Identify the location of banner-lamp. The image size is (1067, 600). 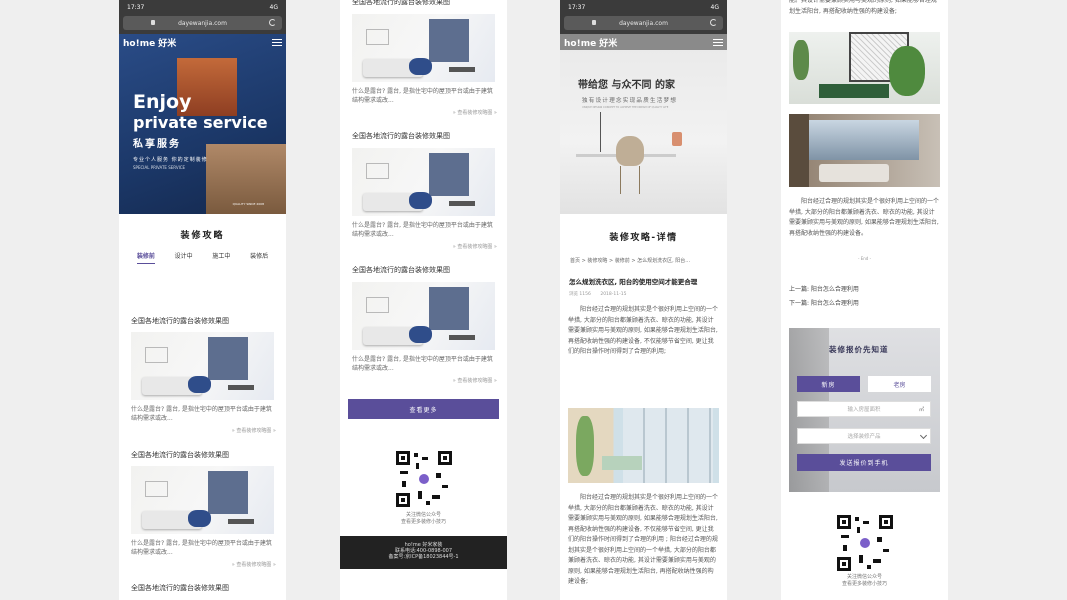
(603, 132).